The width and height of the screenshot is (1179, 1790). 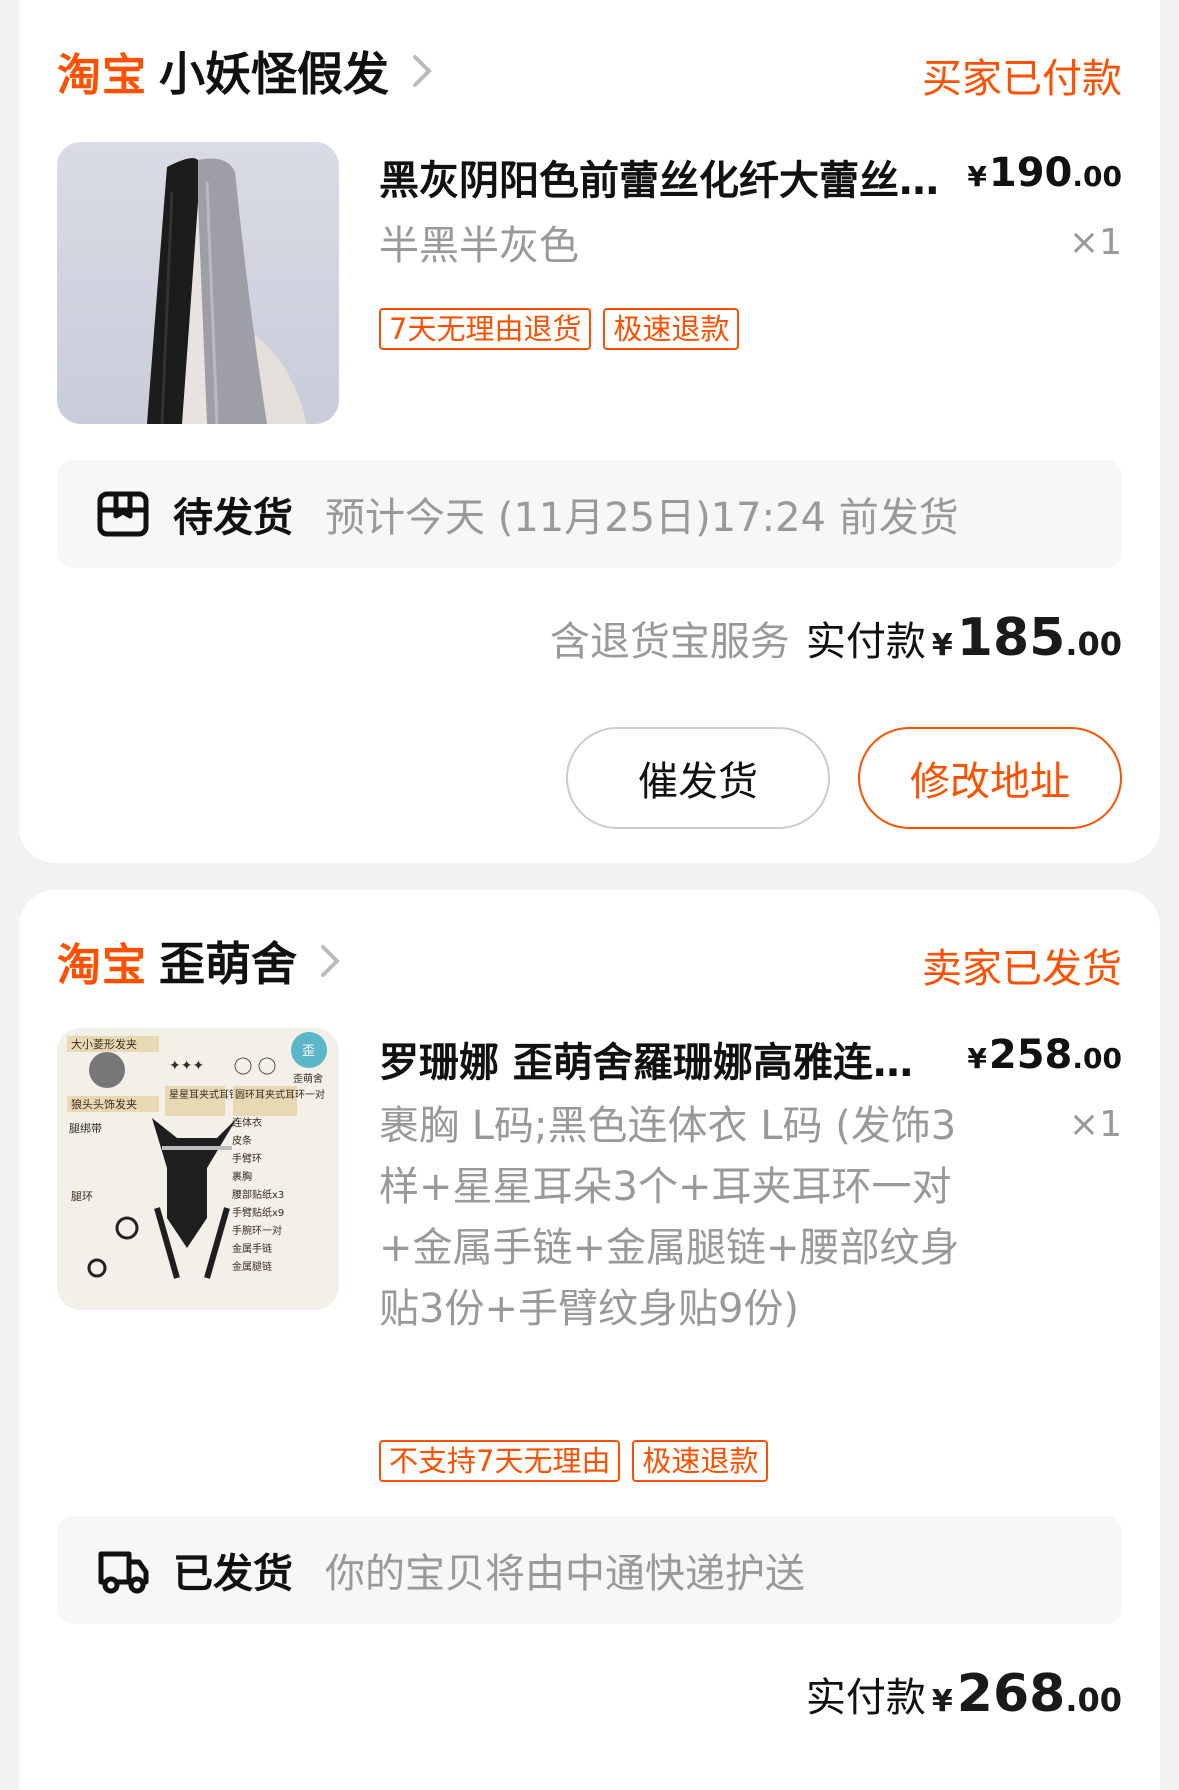 I want to click on return-insurance-note: 含退货宝服务, so click(x=669, y=642).